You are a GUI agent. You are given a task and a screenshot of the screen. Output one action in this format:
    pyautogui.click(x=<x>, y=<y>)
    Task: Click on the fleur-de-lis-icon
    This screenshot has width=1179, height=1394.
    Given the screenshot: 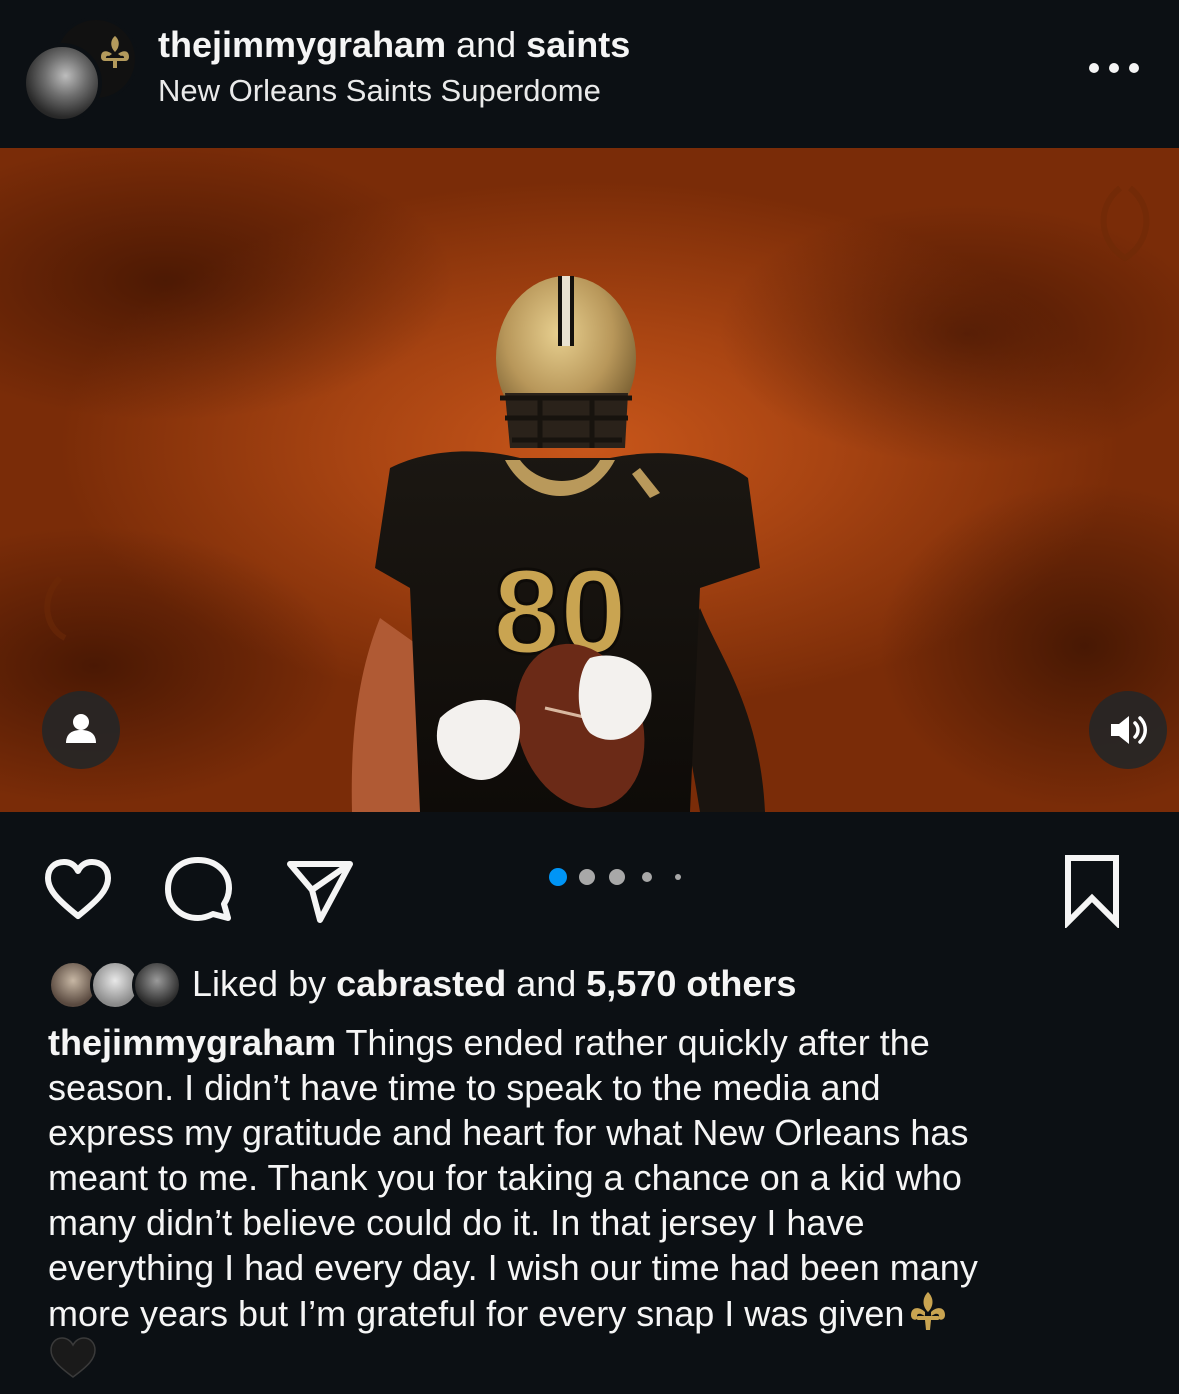 What is the action you would take?
    pyautogui.click(x=928, y=1311)
    